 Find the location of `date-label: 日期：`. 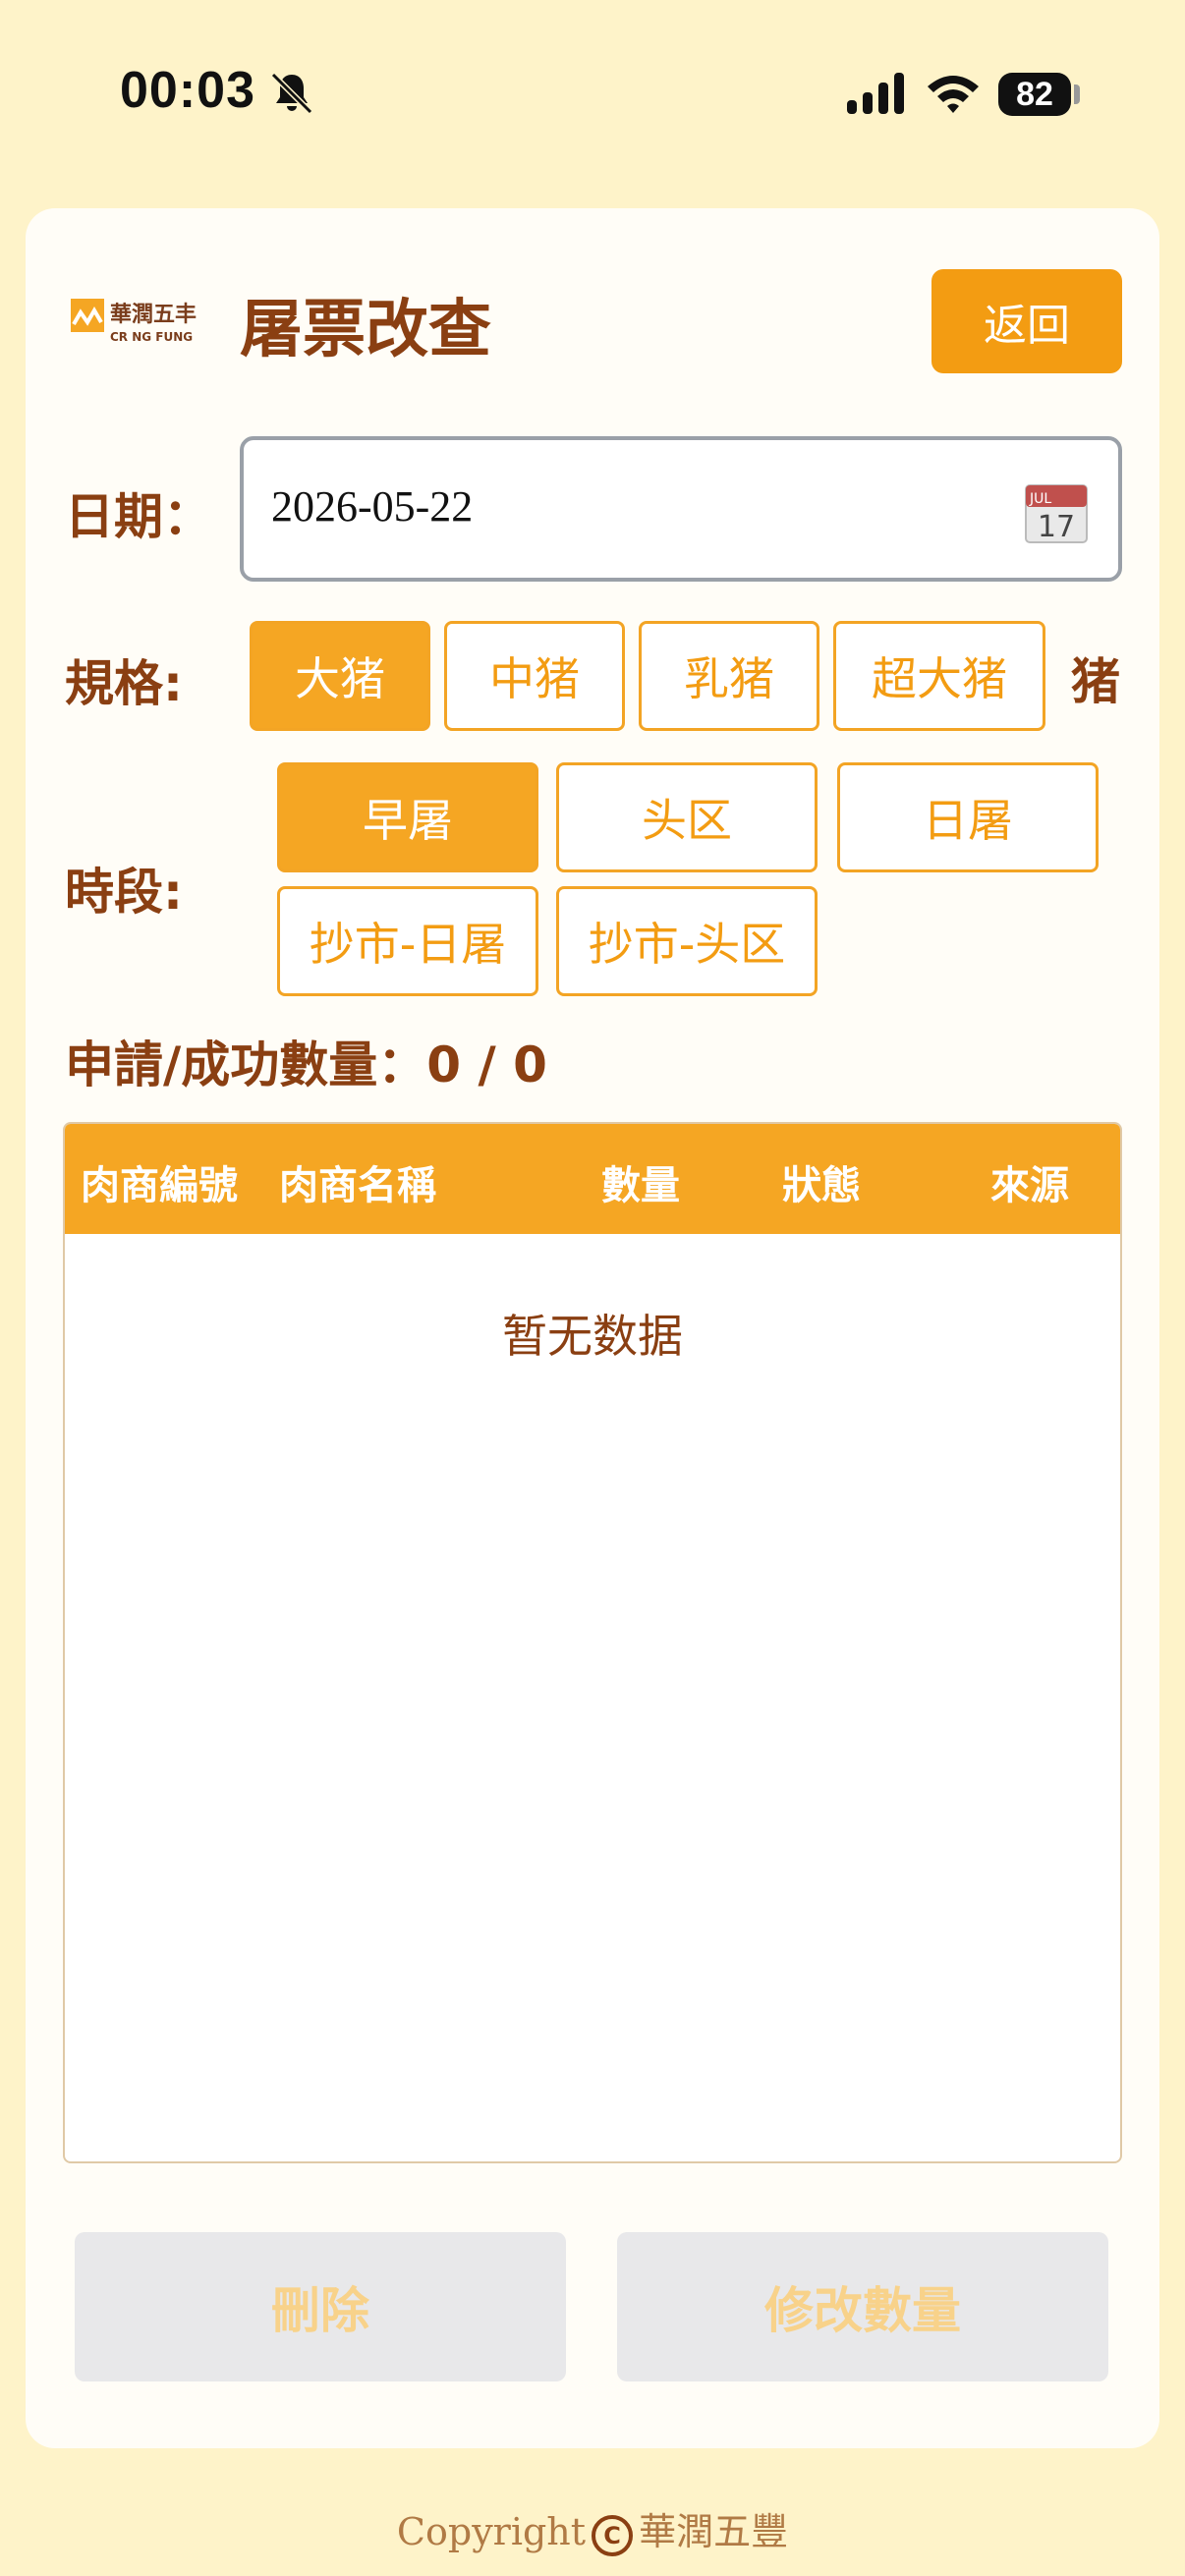

date-label: 日期： is located at coordinates (138, 516).